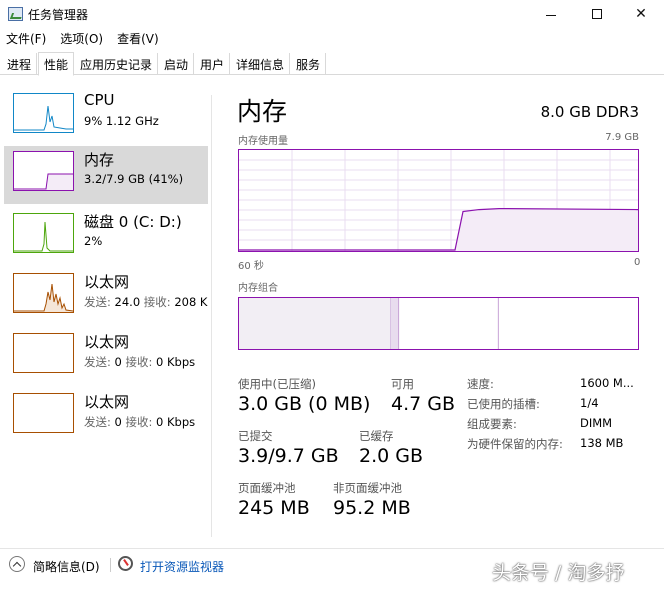  I want to click on recv-value: 208 K, so click(191, 302).